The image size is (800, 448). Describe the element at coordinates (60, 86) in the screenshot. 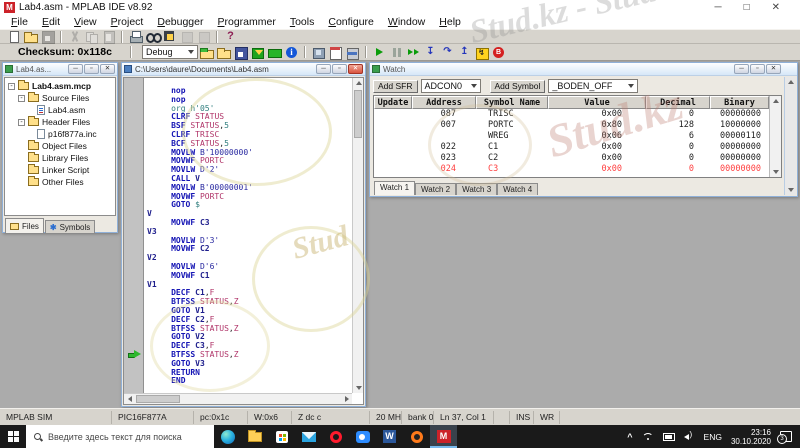

I see `tree-root: - Lab4.asm.mcp` at that location.